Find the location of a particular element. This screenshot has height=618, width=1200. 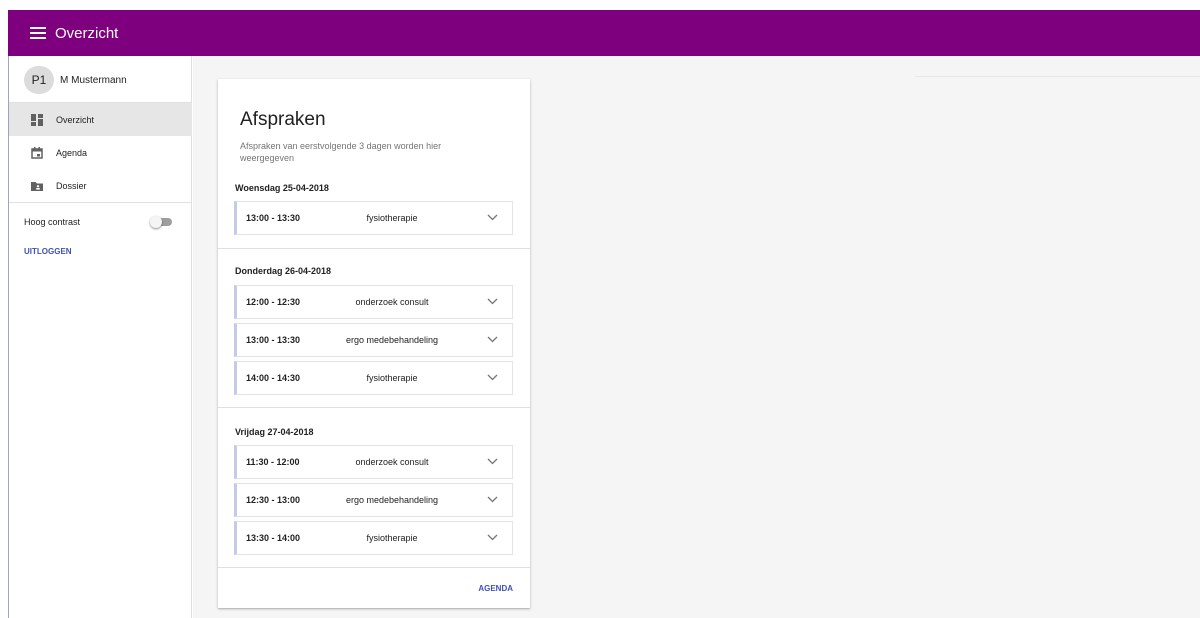

appointment-item: 13:00 - 13:30 fysiotherapie is located at coordinates (373, 218).